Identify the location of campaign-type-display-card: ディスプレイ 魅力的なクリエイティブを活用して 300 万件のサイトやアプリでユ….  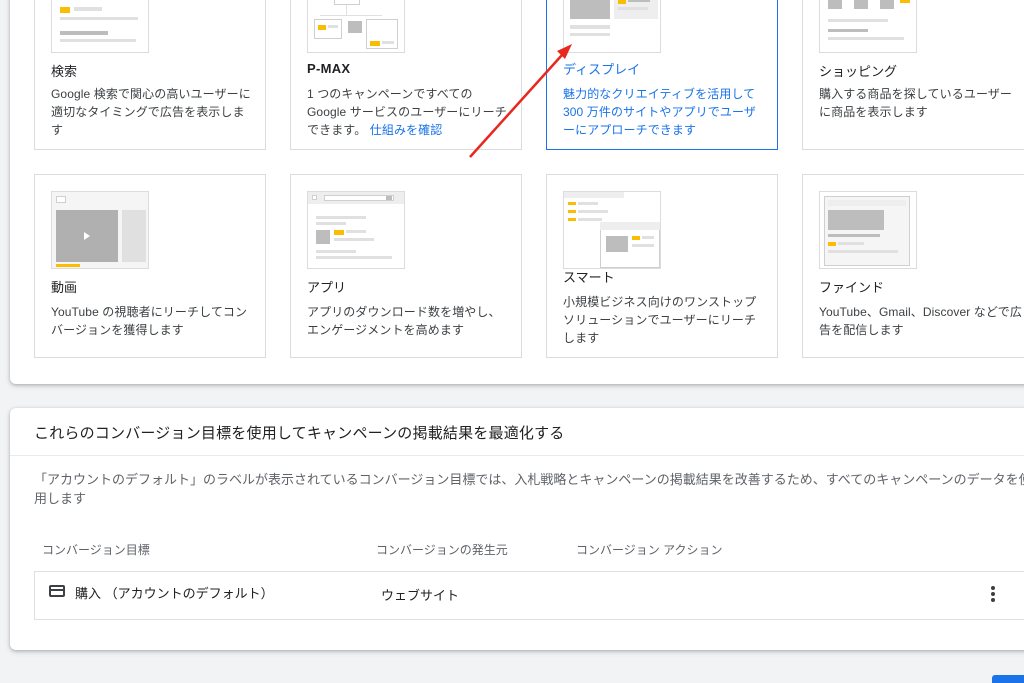
(662, 75).